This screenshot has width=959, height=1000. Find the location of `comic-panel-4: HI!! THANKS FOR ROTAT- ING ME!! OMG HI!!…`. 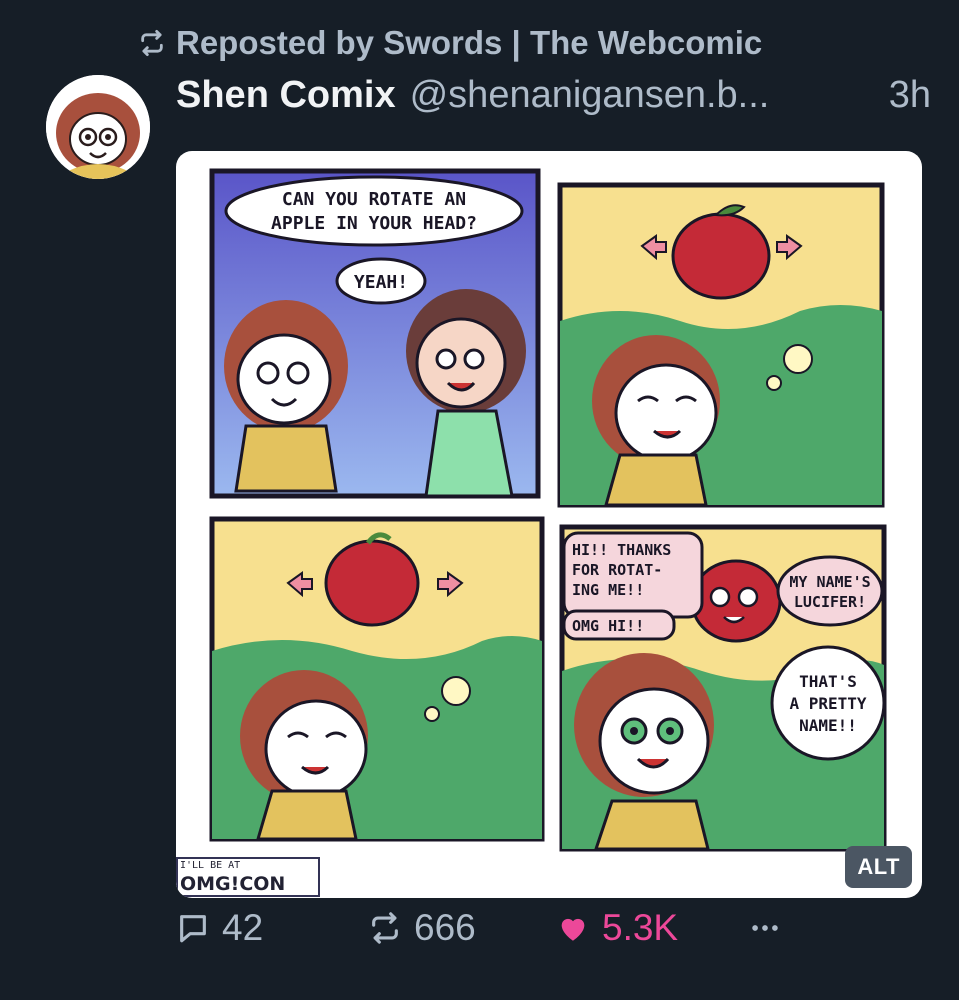

comic-panel-4: HI!! THANKS FOR ROTAT- ING ME!! OMG HI!!… is located at coordinates (723, 688).